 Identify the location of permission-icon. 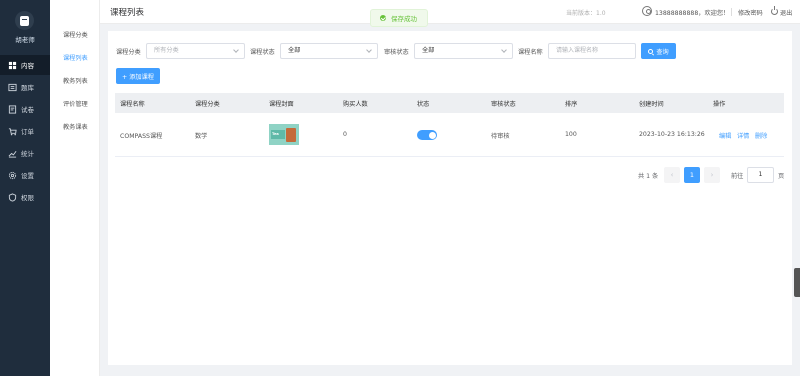
(12, 197).